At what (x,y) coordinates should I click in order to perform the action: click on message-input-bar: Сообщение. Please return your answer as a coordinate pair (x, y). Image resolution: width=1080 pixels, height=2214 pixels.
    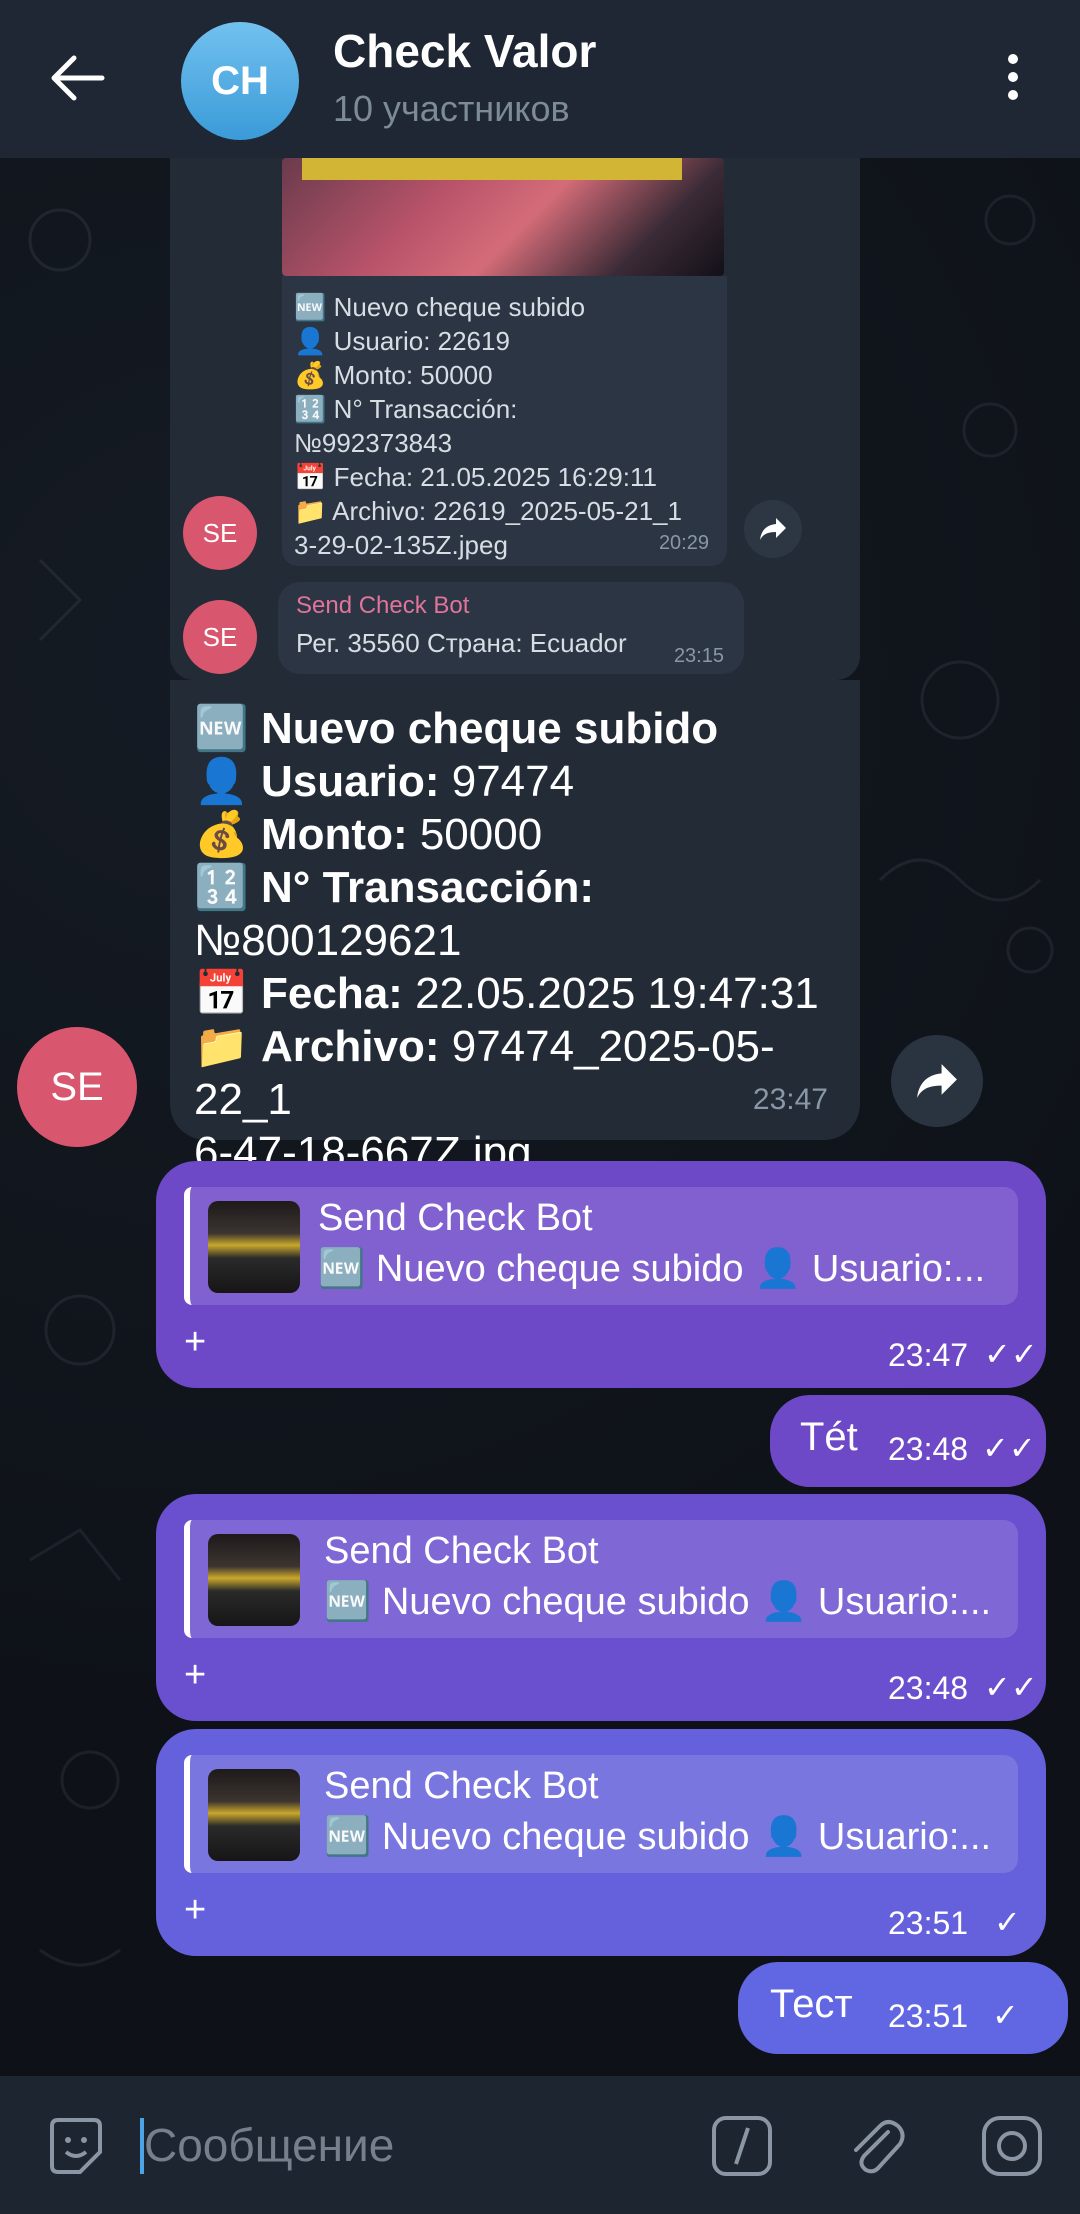
    Looking at the image, I should click on (540, 2145).